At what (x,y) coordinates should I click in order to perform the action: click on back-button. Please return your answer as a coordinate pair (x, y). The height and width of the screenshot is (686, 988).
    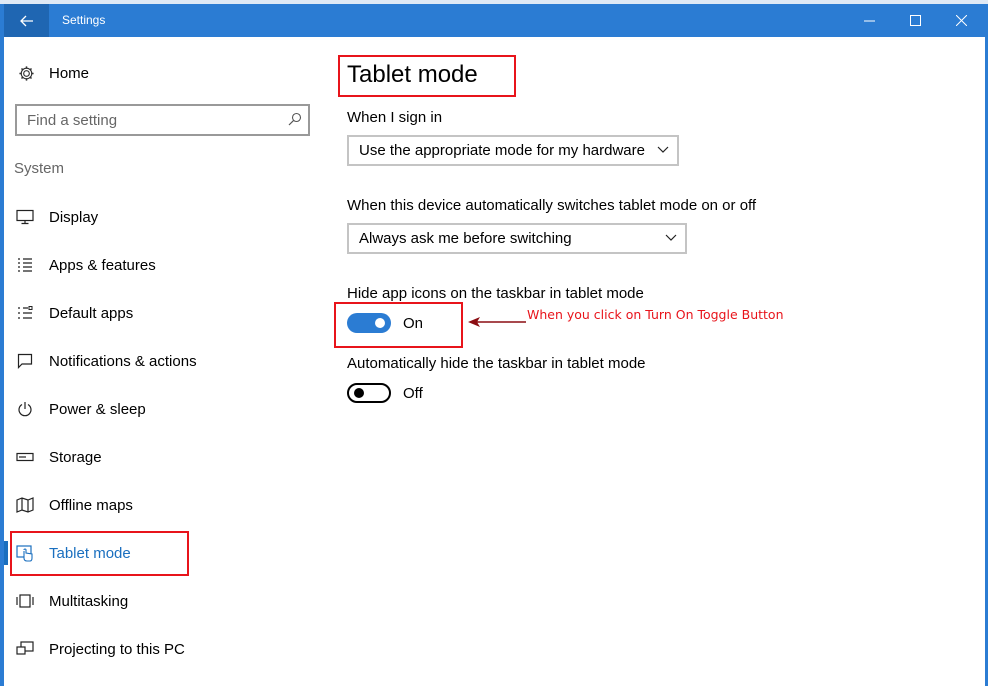
    Looking at the image, I should click on (26, 20).